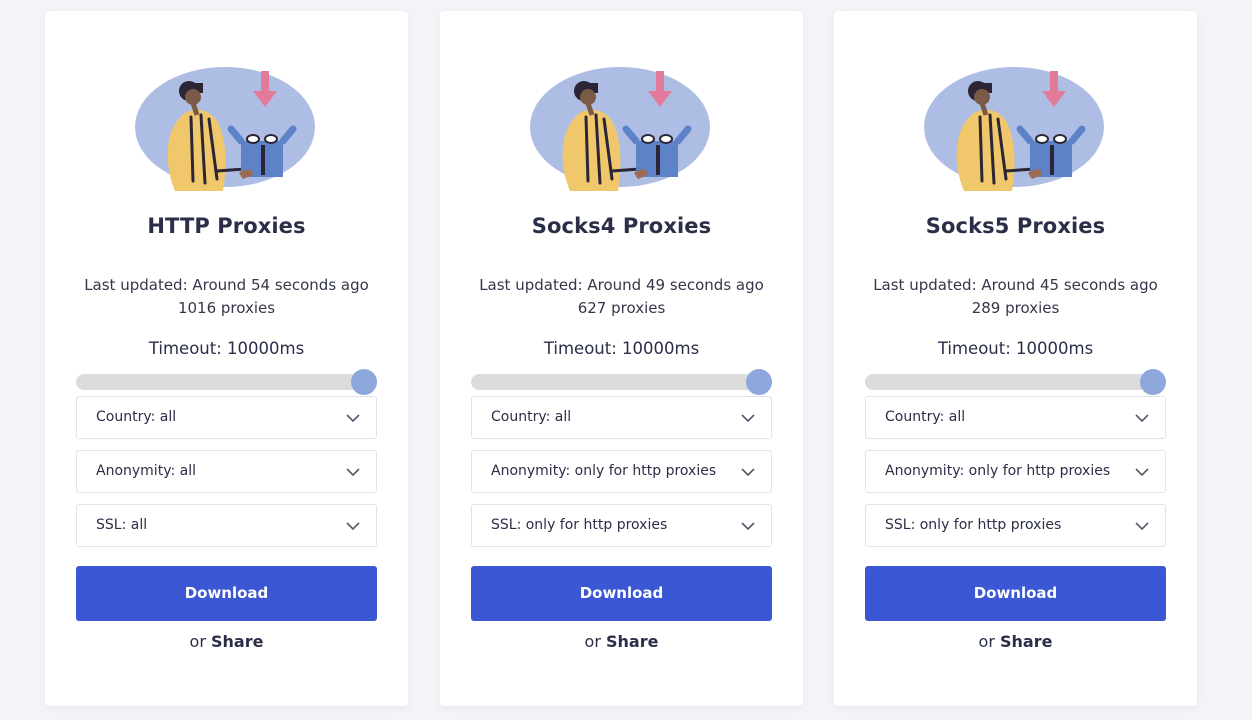 The image size is (1252, 720). I want to click on proxy-count: 1016 proxies, so click(226, 308).